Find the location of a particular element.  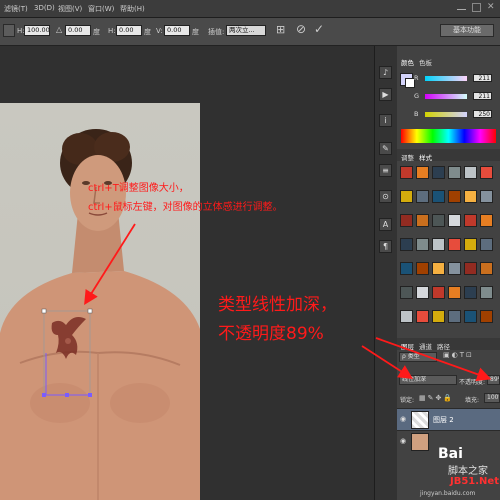

maximize-icon is located at coordinates (476, 7).